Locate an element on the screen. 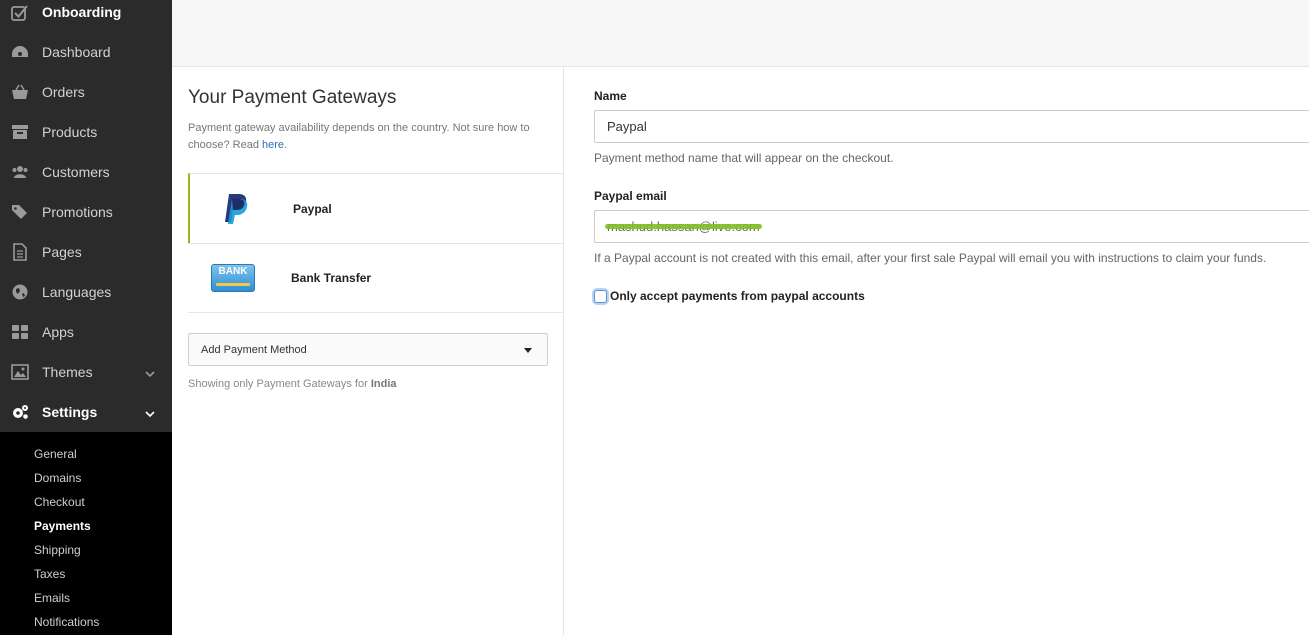  sidebar-item-products: Products is located at coordinates (86, 132).